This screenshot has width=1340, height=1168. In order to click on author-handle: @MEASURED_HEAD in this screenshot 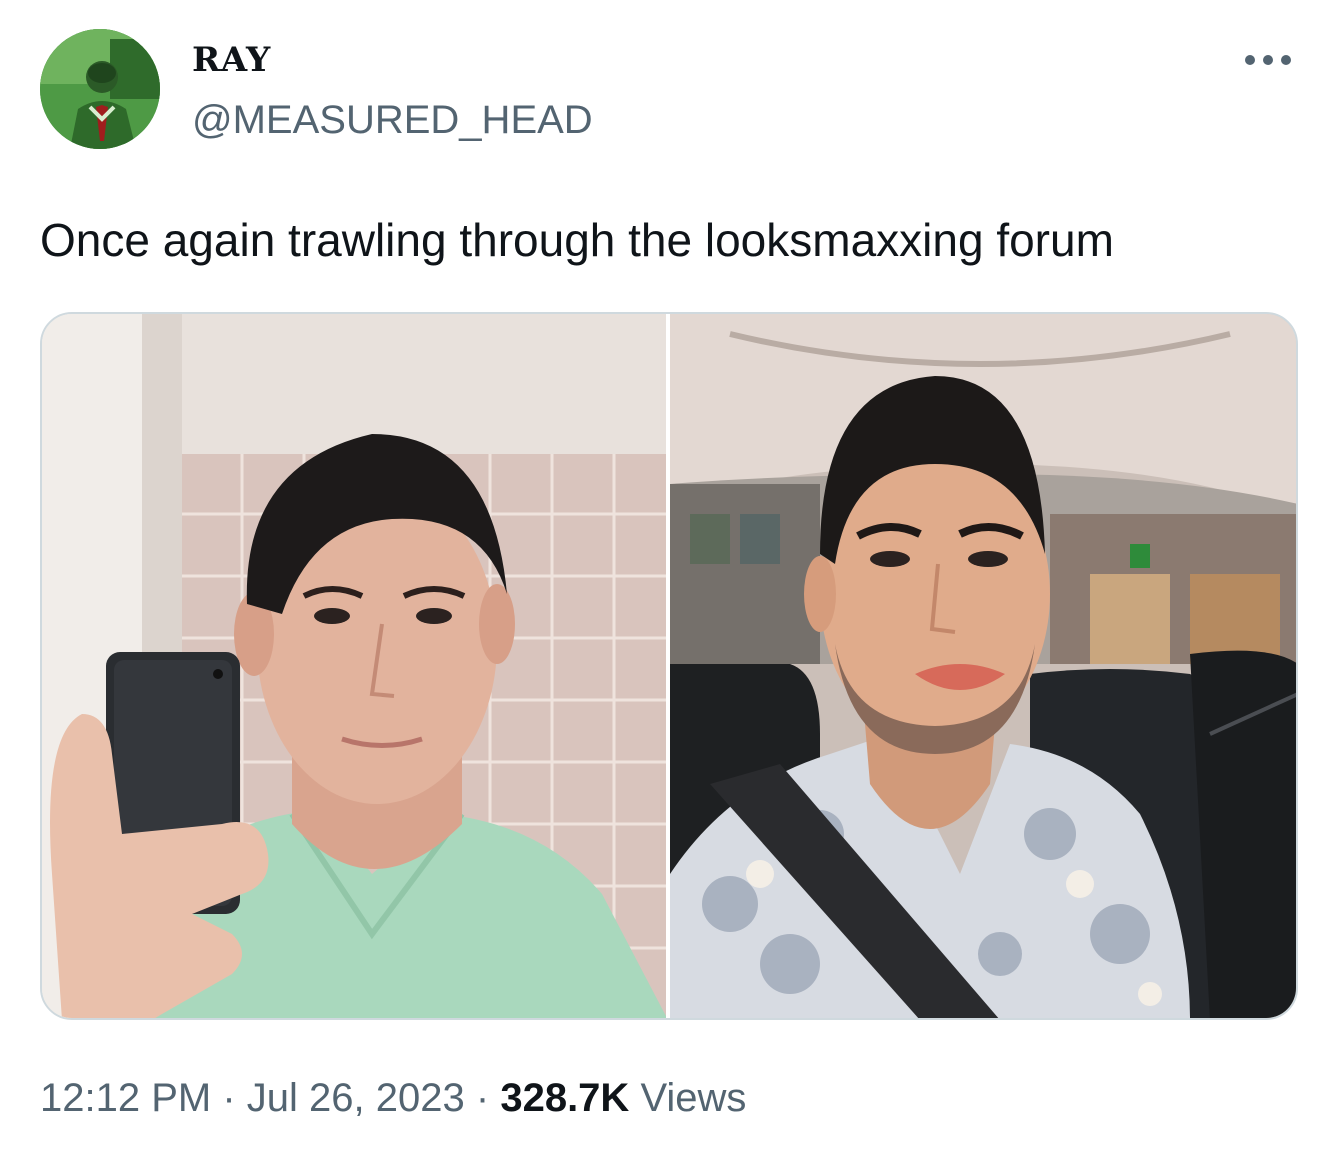, I will do `click(392, 120)`.